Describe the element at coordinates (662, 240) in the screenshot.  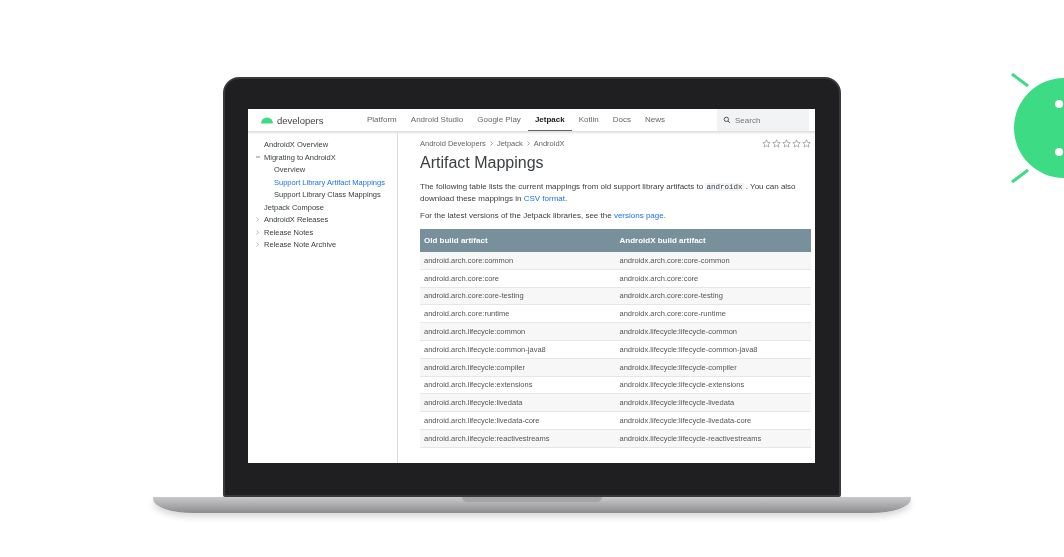
I see `column-header: AndroidX build artifact` at that location.